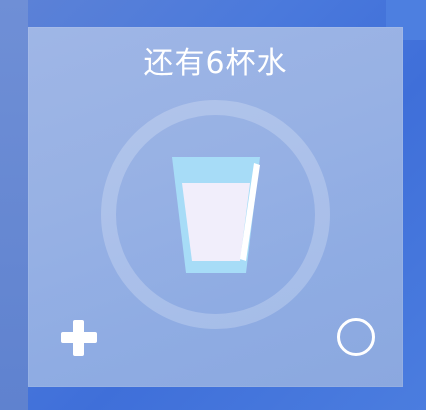 The height and width of the screenshot is (410, 426). I want to click on reset-button, so click(356, 337).